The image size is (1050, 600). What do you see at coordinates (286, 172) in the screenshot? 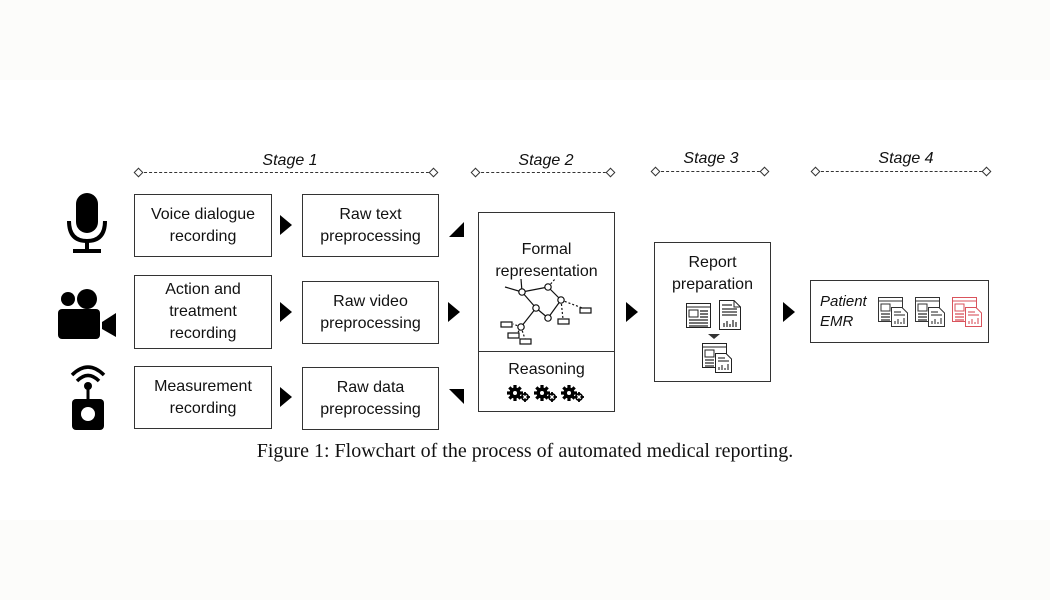
I see `stage-1-span-line` at bounding box center [286, 172].